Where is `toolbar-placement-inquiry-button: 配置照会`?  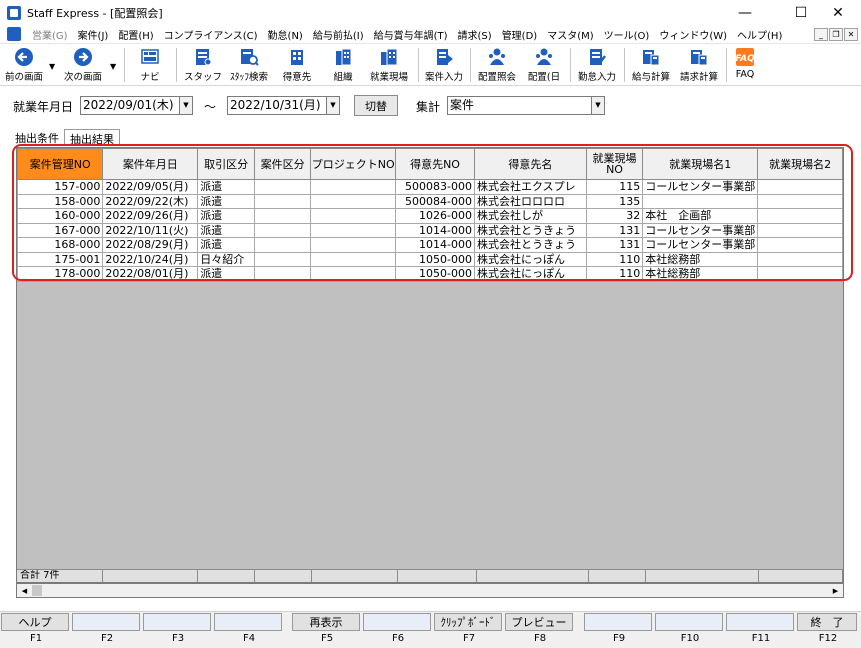
toolbar-placement-inquiry-button: 配置照会 is located at coordinates (497, 66).